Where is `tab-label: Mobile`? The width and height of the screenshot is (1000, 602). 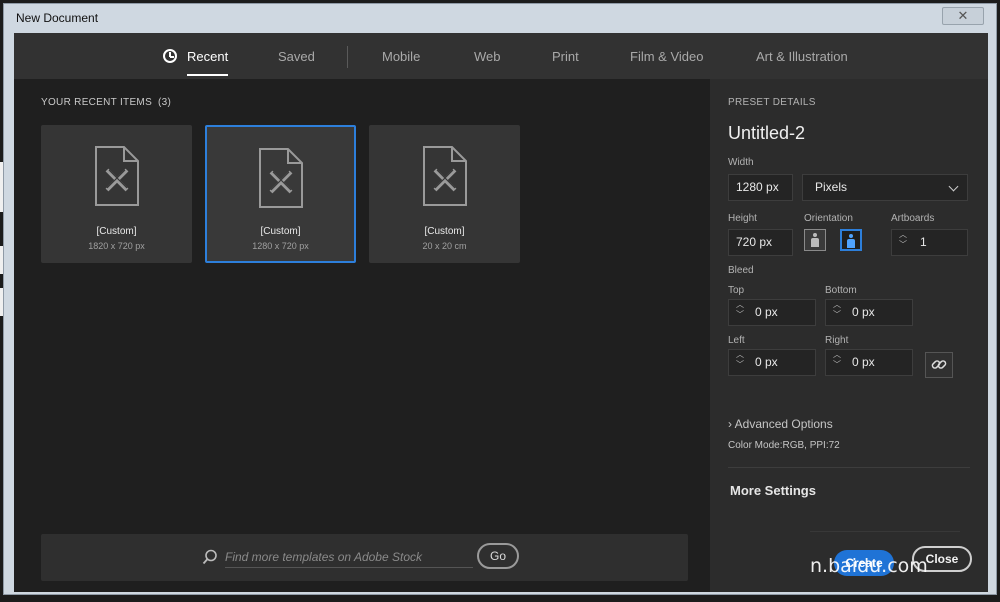
tab-label: Mobile is located at coordinates (401, 56).